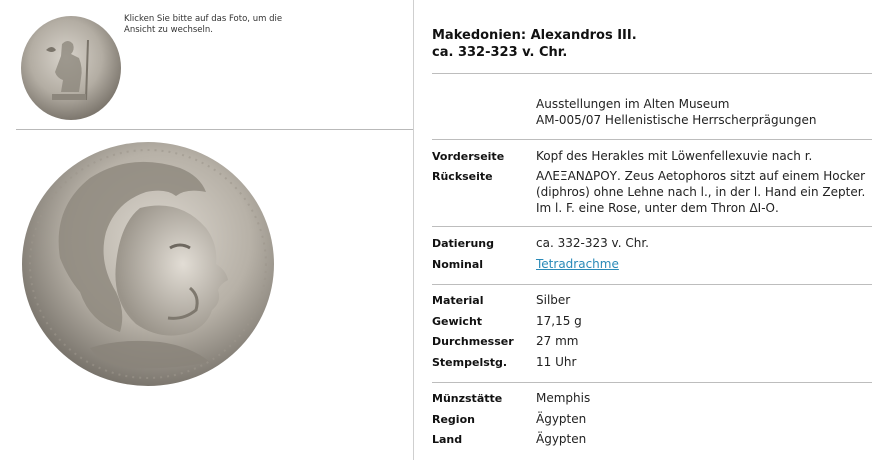  What do you see at coordinates (453, 419) in the screenshot?
I see `region-label: Region` at bounding box center [453, 419].